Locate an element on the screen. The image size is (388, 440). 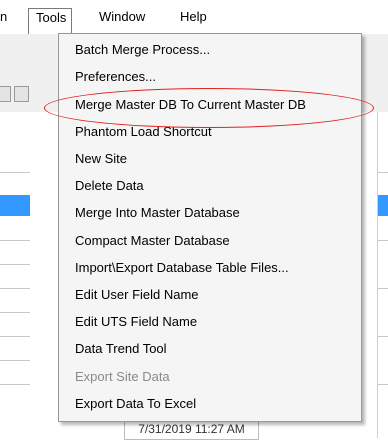
menu-item-edit-user-field-name: Edit User Field Name is located at coordinates (137, 295).